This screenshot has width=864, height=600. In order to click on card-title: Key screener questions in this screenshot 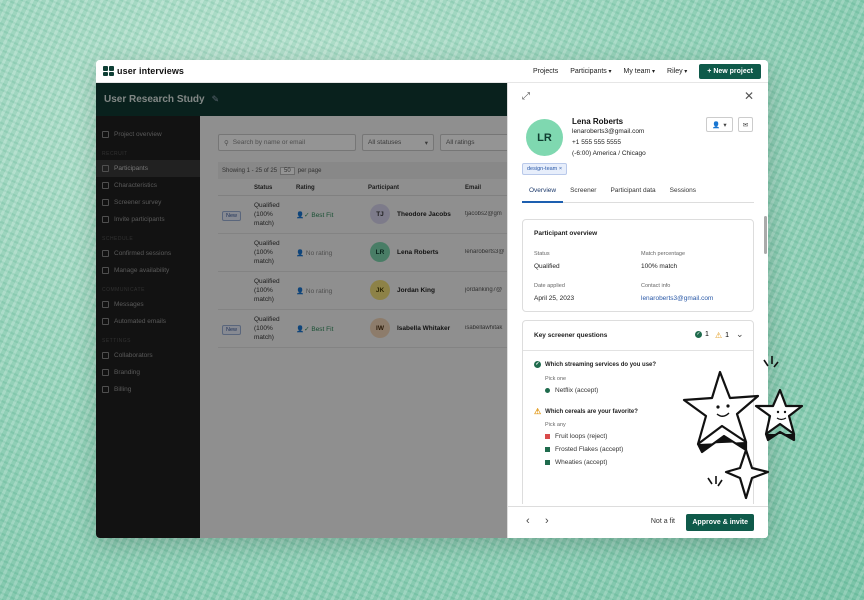, I will do `click(571, 335)`.